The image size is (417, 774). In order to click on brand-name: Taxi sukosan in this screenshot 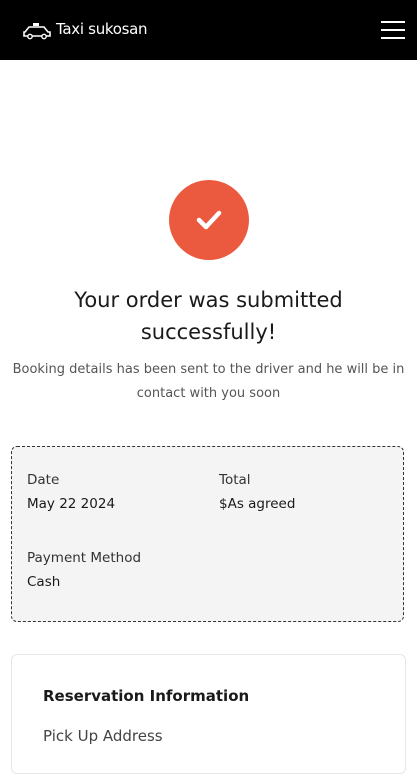, I will do `click(102, 29)`.